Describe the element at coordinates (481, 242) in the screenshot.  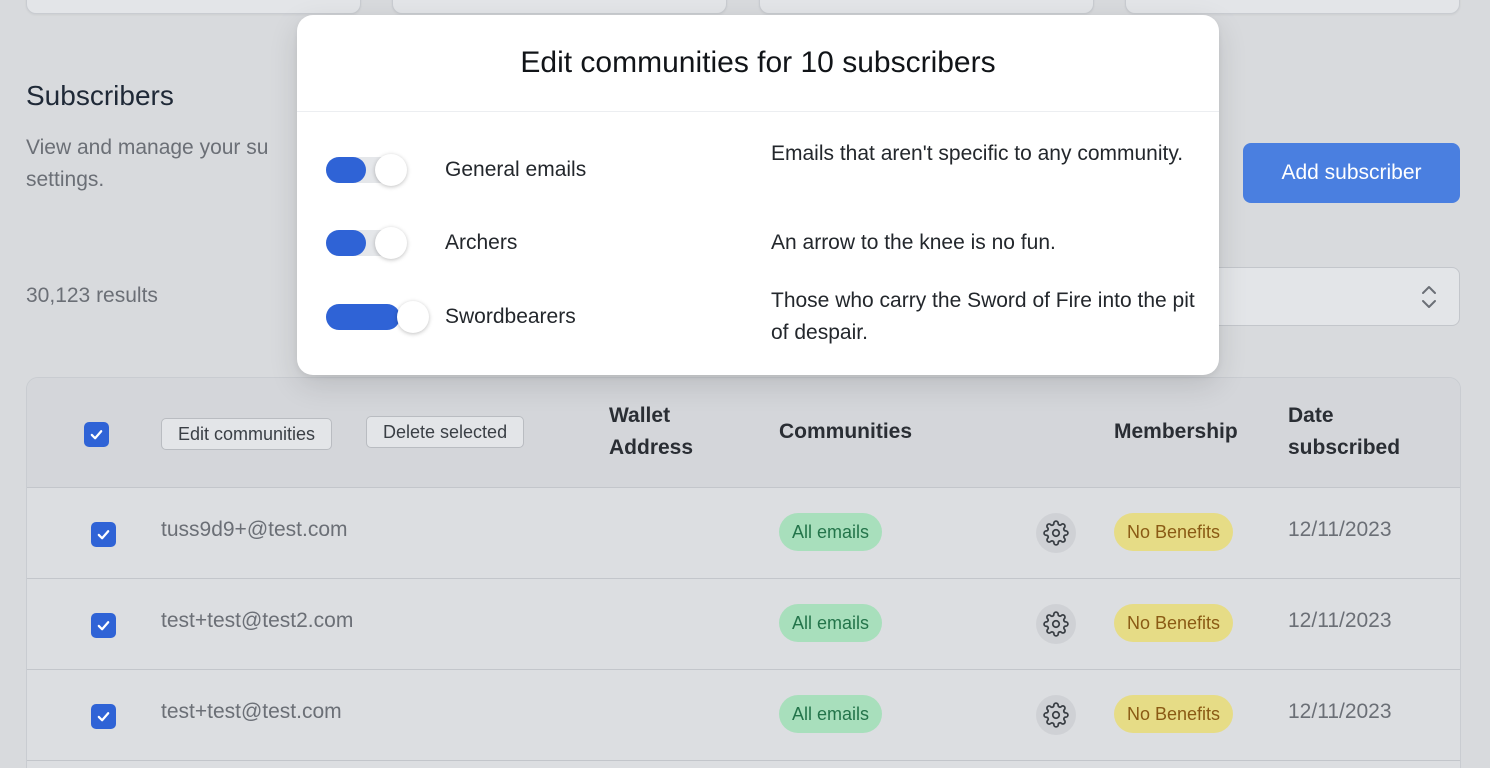
I see `community-name: Archers` at that location.